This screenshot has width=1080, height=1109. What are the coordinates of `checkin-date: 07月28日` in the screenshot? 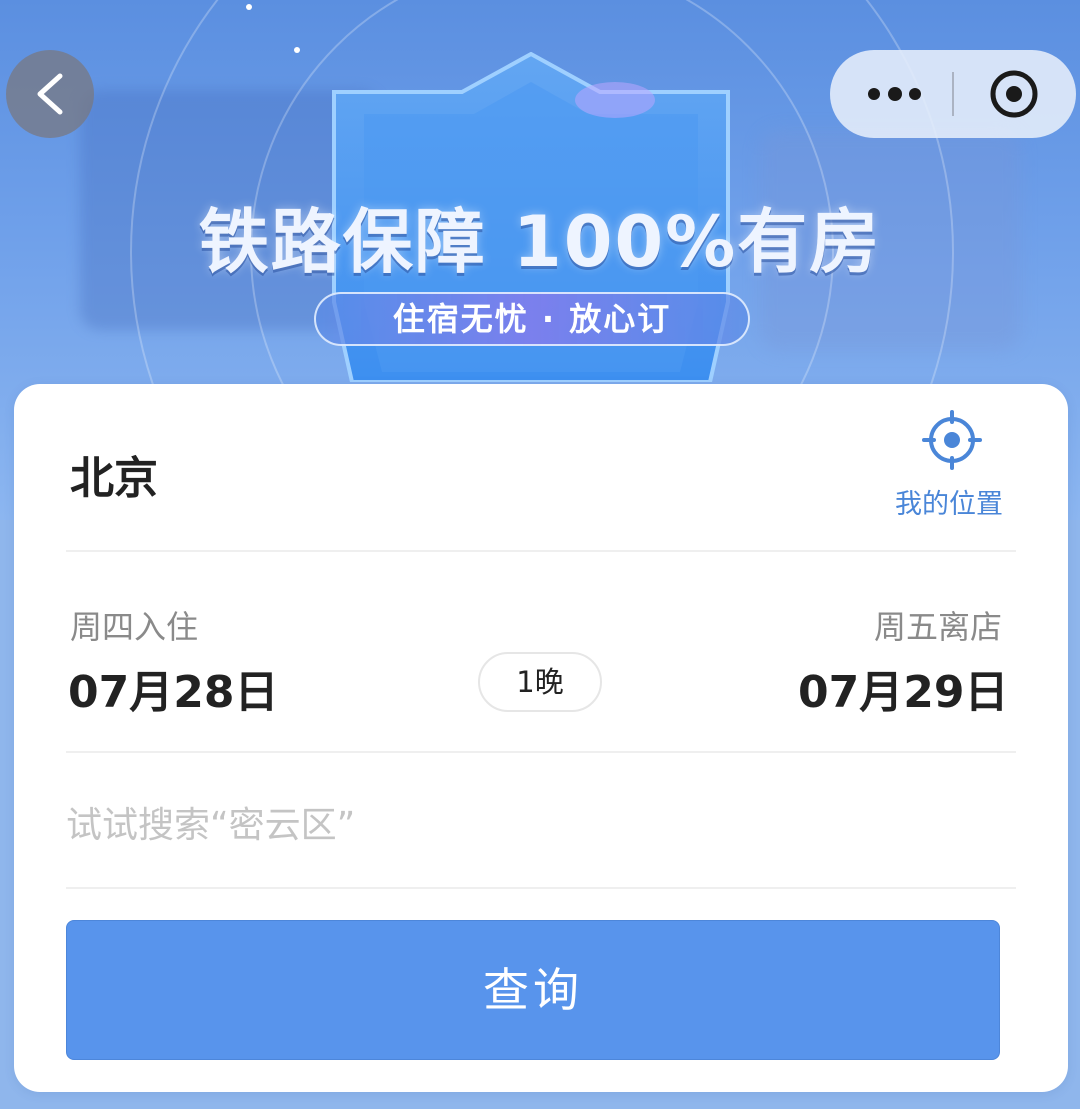 It's located at (173, 688).